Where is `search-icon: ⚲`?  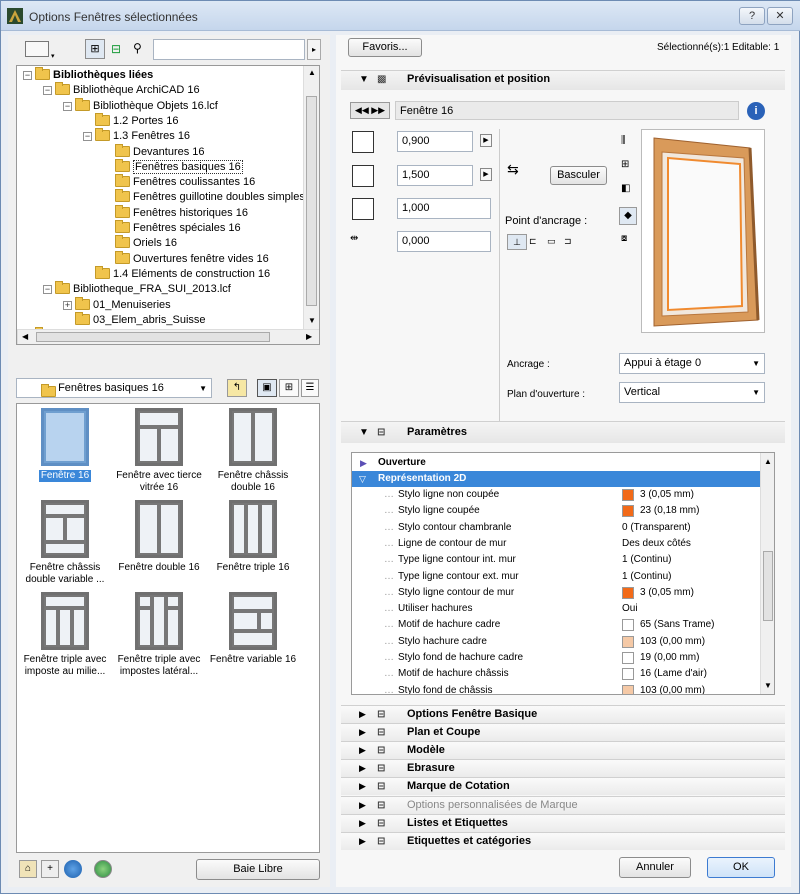
search-icon: ⚲ is located at coordinates (137, 48).